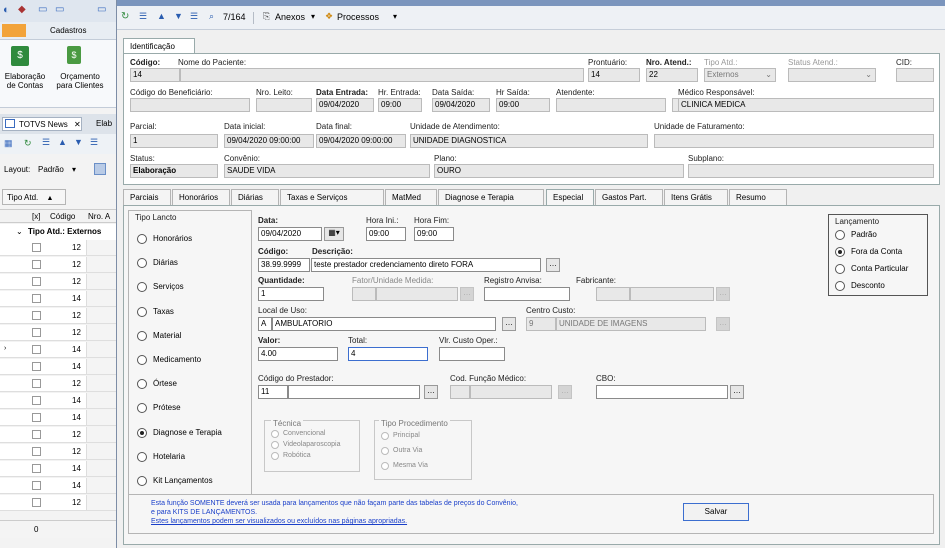  I want to click on find-icon: ⌕, so click(211, 16).